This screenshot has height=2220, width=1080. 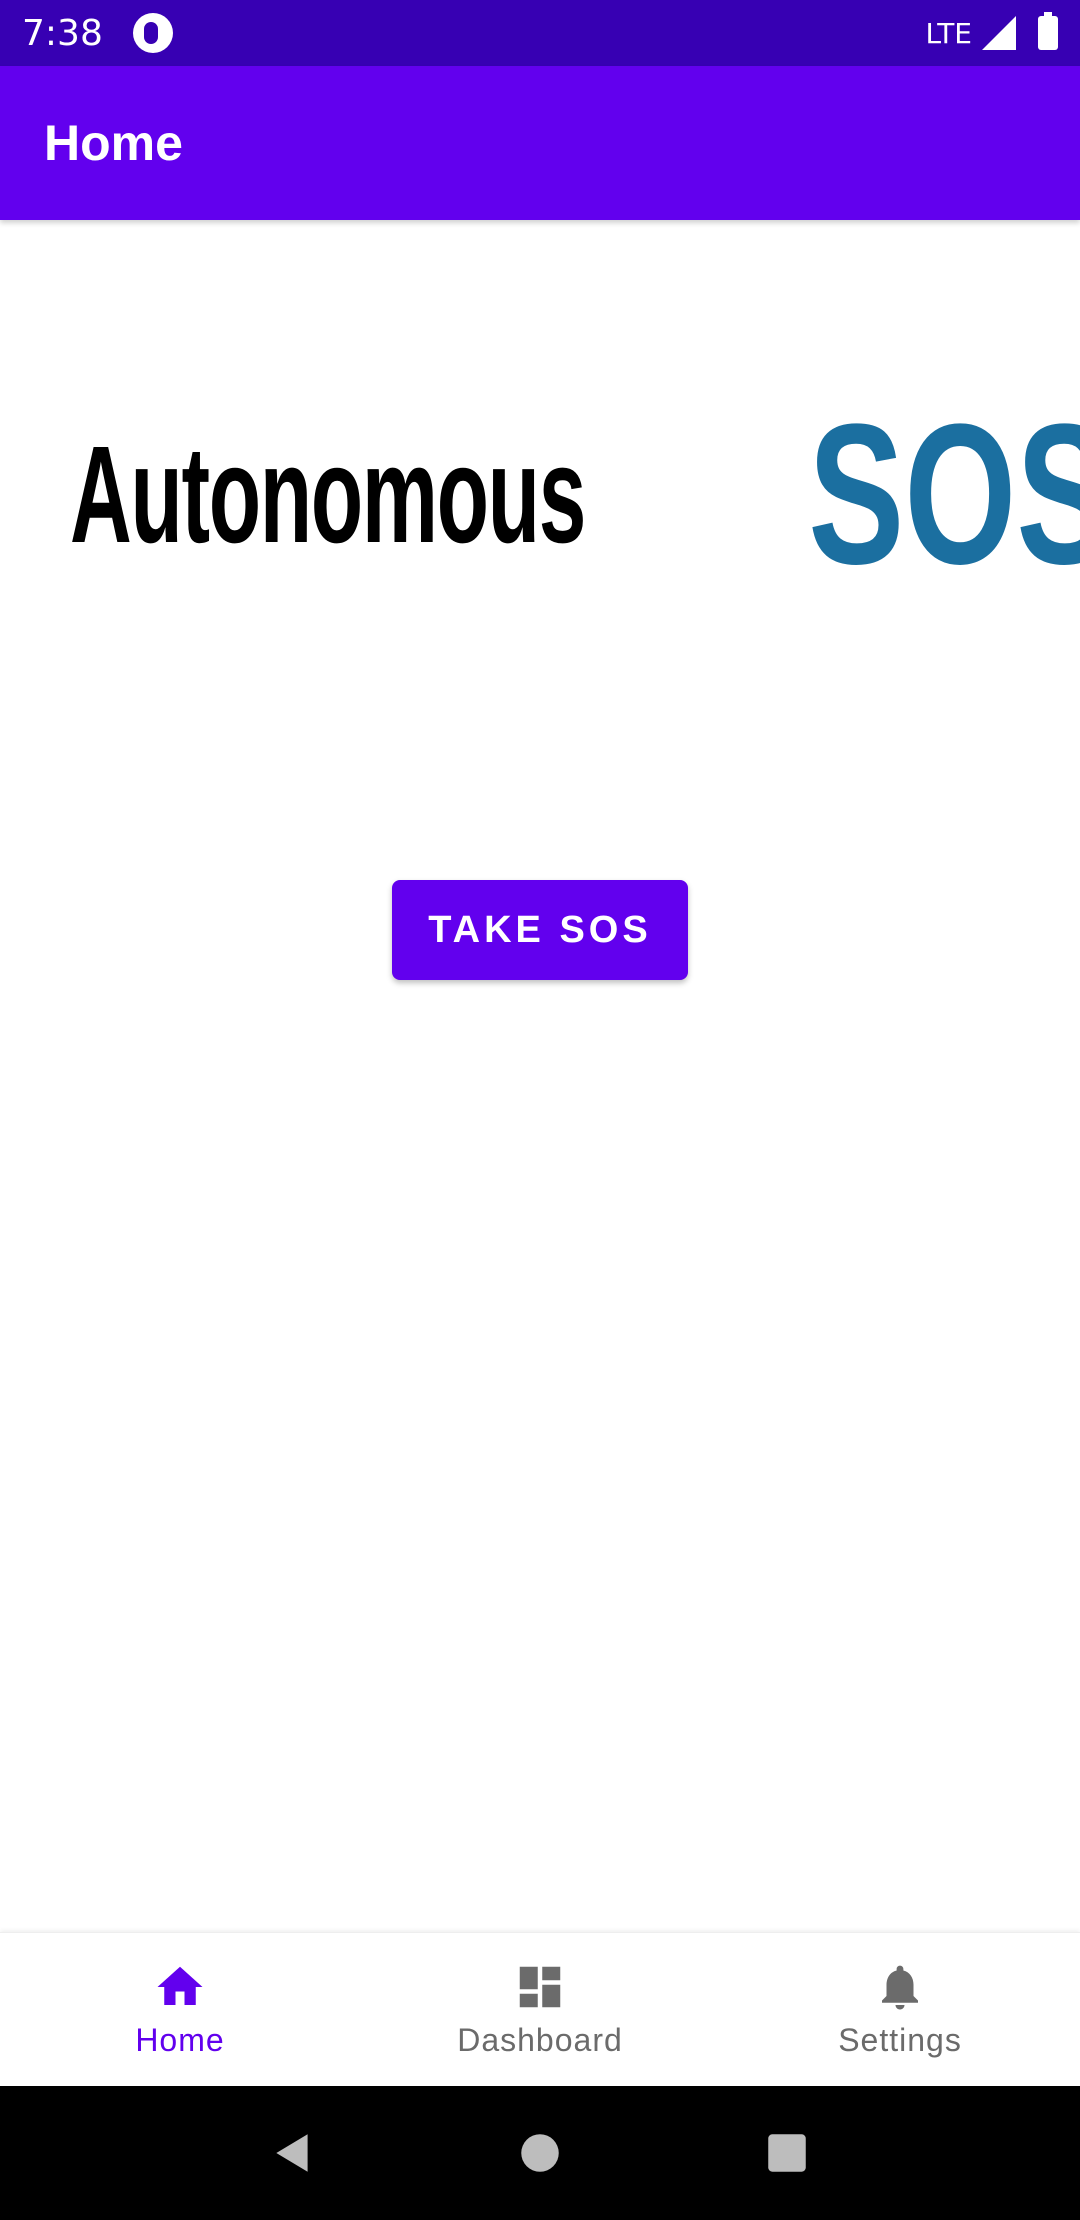 I want to click on page-title: Home, so click(x=113, y=143).